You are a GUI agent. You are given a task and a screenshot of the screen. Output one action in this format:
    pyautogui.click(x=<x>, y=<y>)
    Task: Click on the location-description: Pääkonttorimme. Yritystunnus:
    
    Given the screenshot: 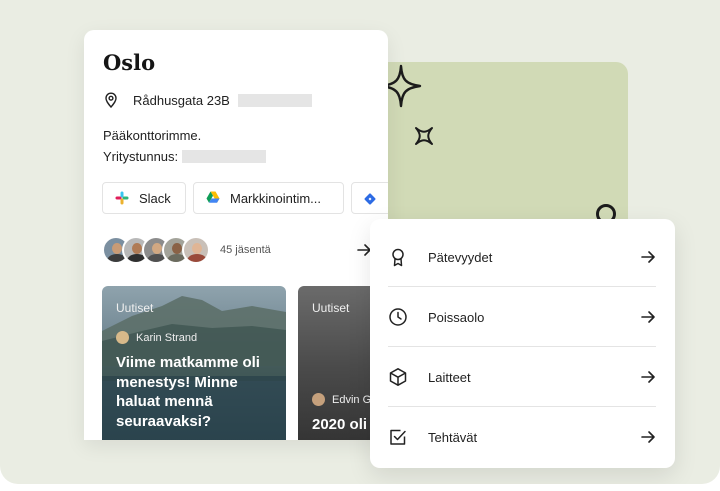 What is the action you would take?
    pyautogui.click(x=185, y=146)
    